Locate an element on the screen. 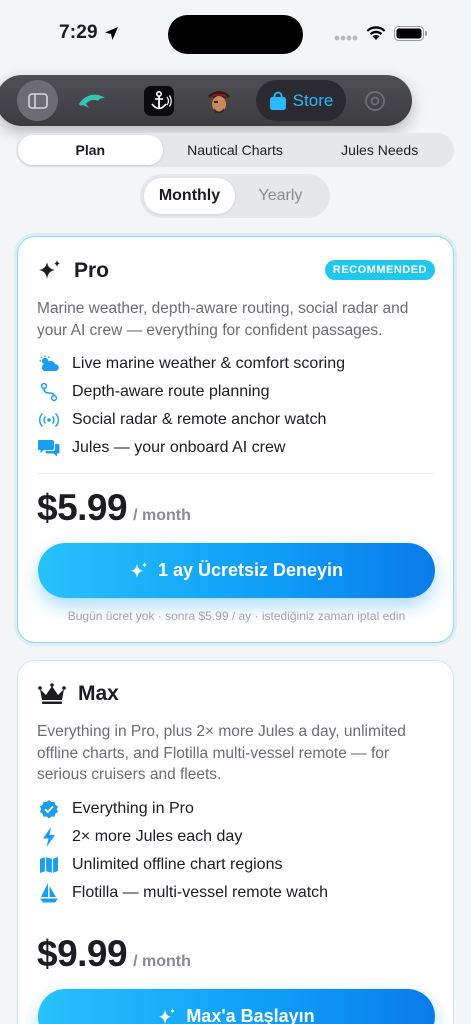  feature-item: Depth-aware route planning is located at coordinates (191, 392).